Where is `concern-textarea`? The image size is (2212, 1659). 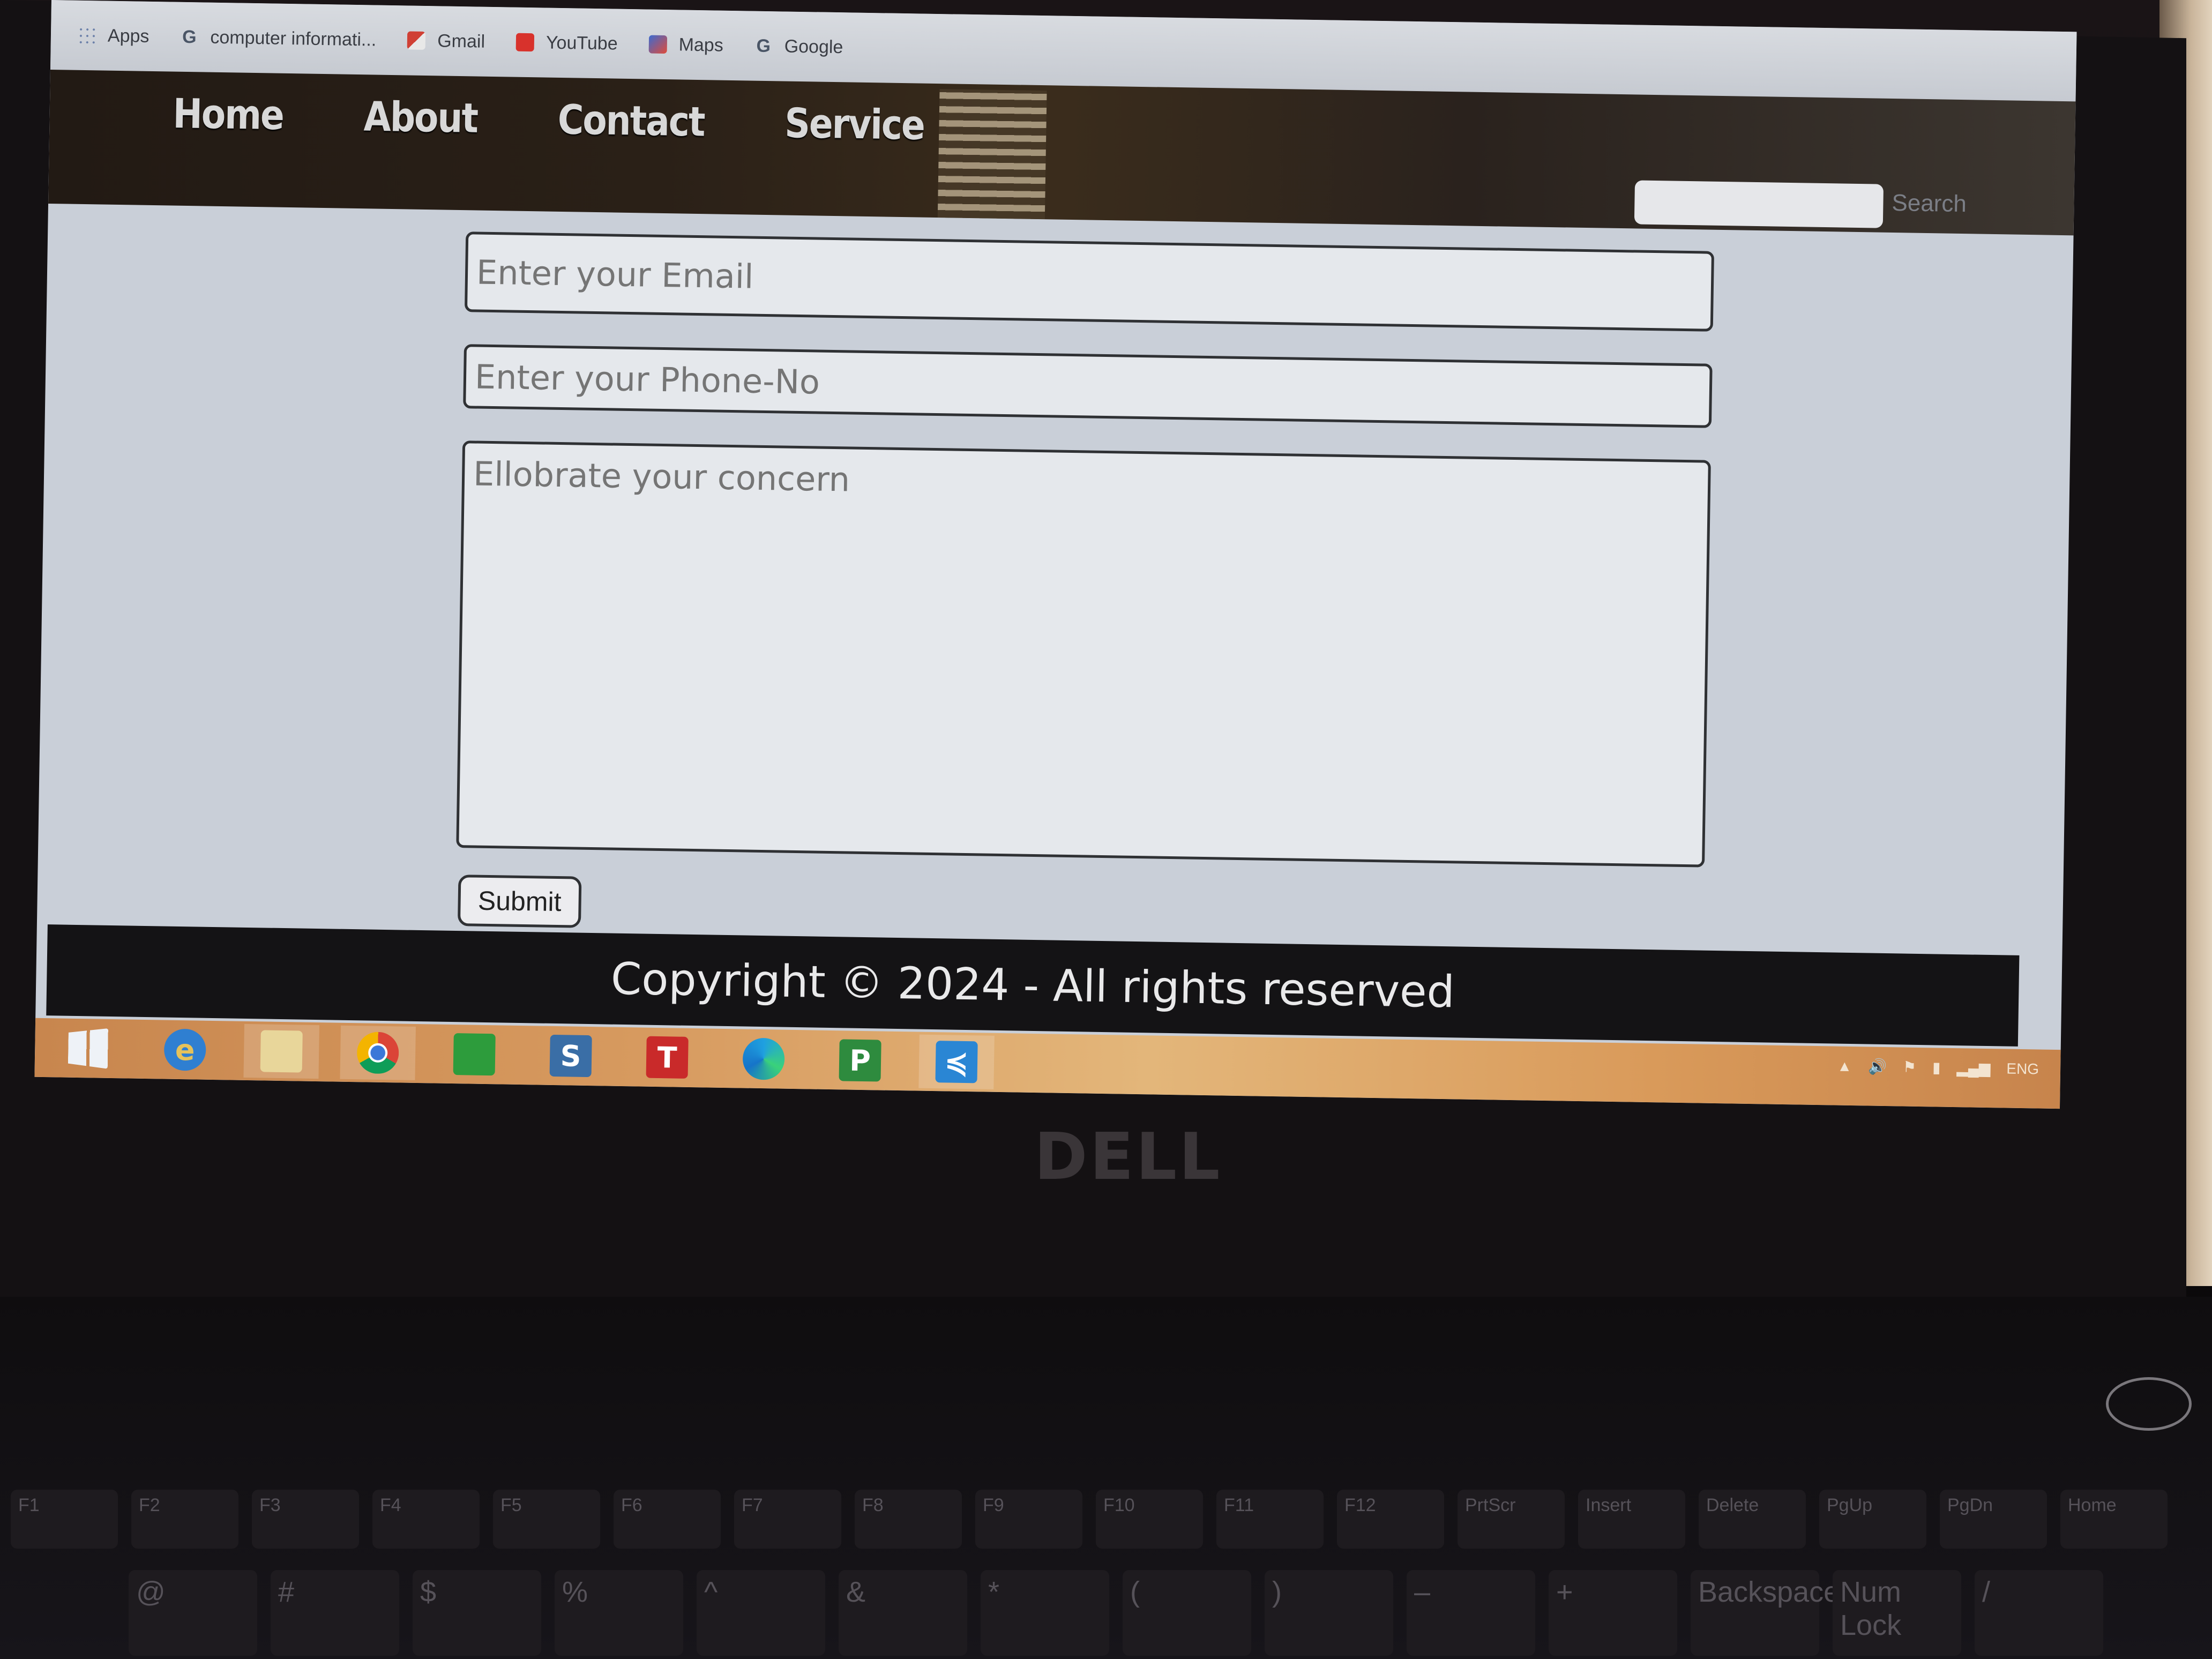 concern-textarea is located at coordinates (1083, 654).